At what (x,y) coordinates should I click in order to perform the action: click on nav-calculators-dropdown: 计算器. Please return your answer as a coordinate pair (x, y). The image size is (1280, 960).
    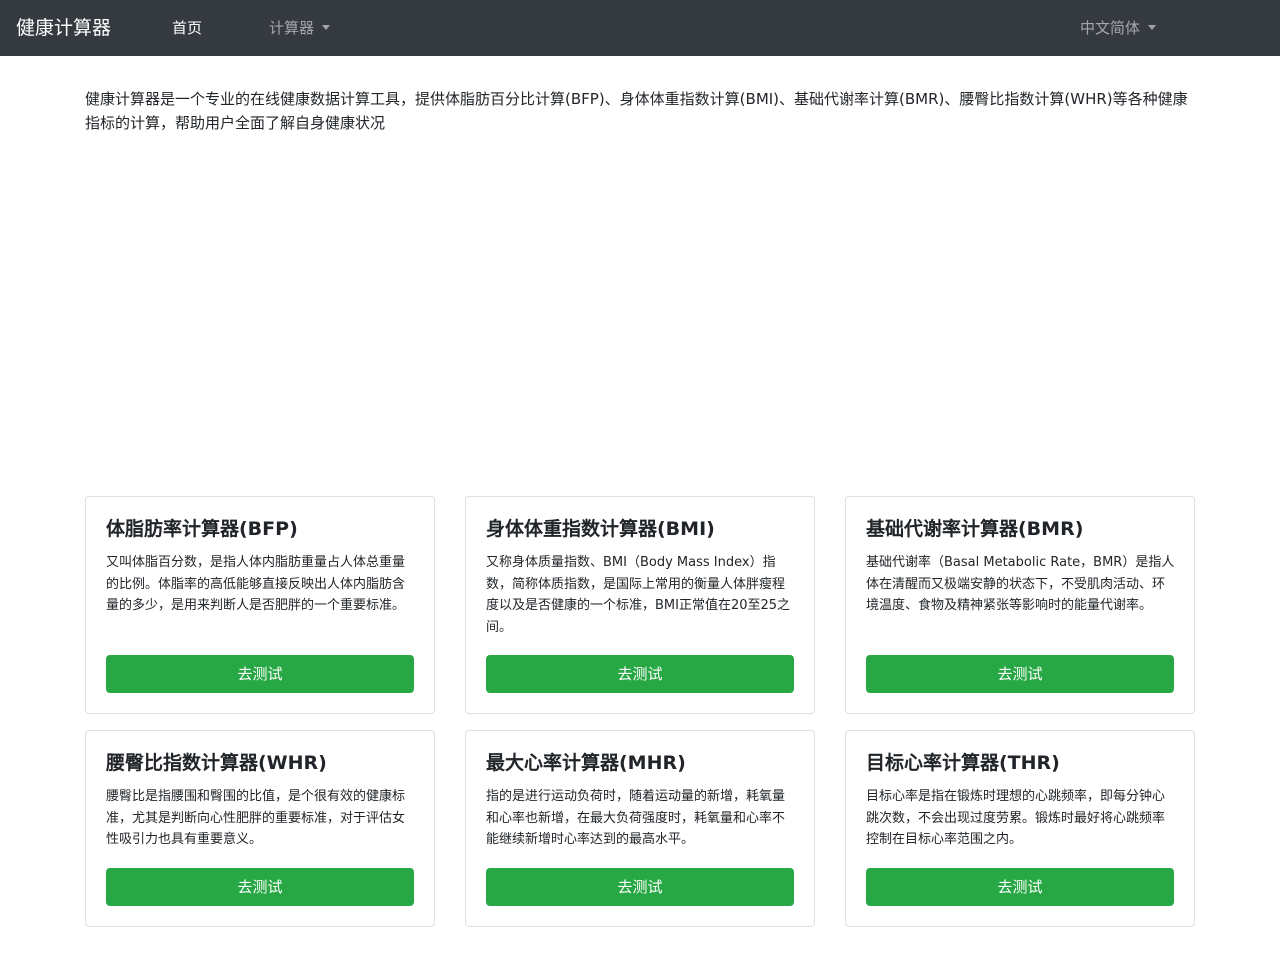
    Looking at the image, I should click on (300, 28).